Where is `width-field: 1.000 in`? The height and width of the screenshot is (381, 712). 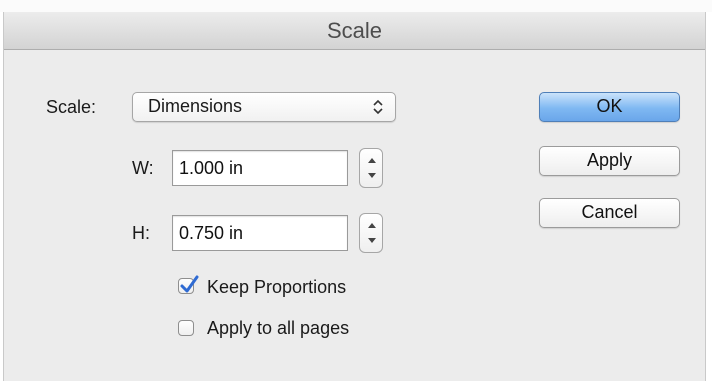
width-field: 1.000 in is located at coordinates (260, 168).